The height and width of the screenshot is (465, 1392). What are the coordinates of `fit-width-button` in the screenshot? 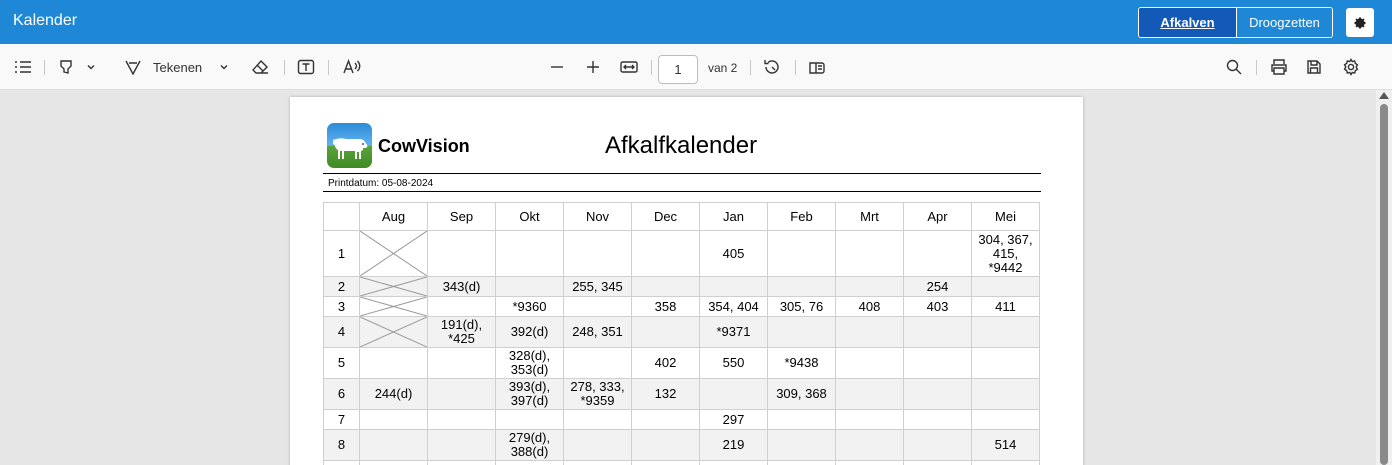 It's located at (629, 67).